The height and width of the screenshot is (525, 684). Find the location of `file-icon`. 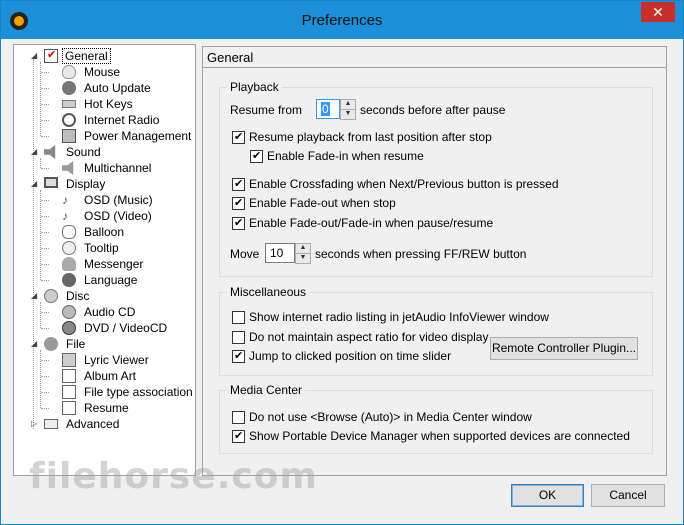

file-icon is located at coordinates (51, 344).